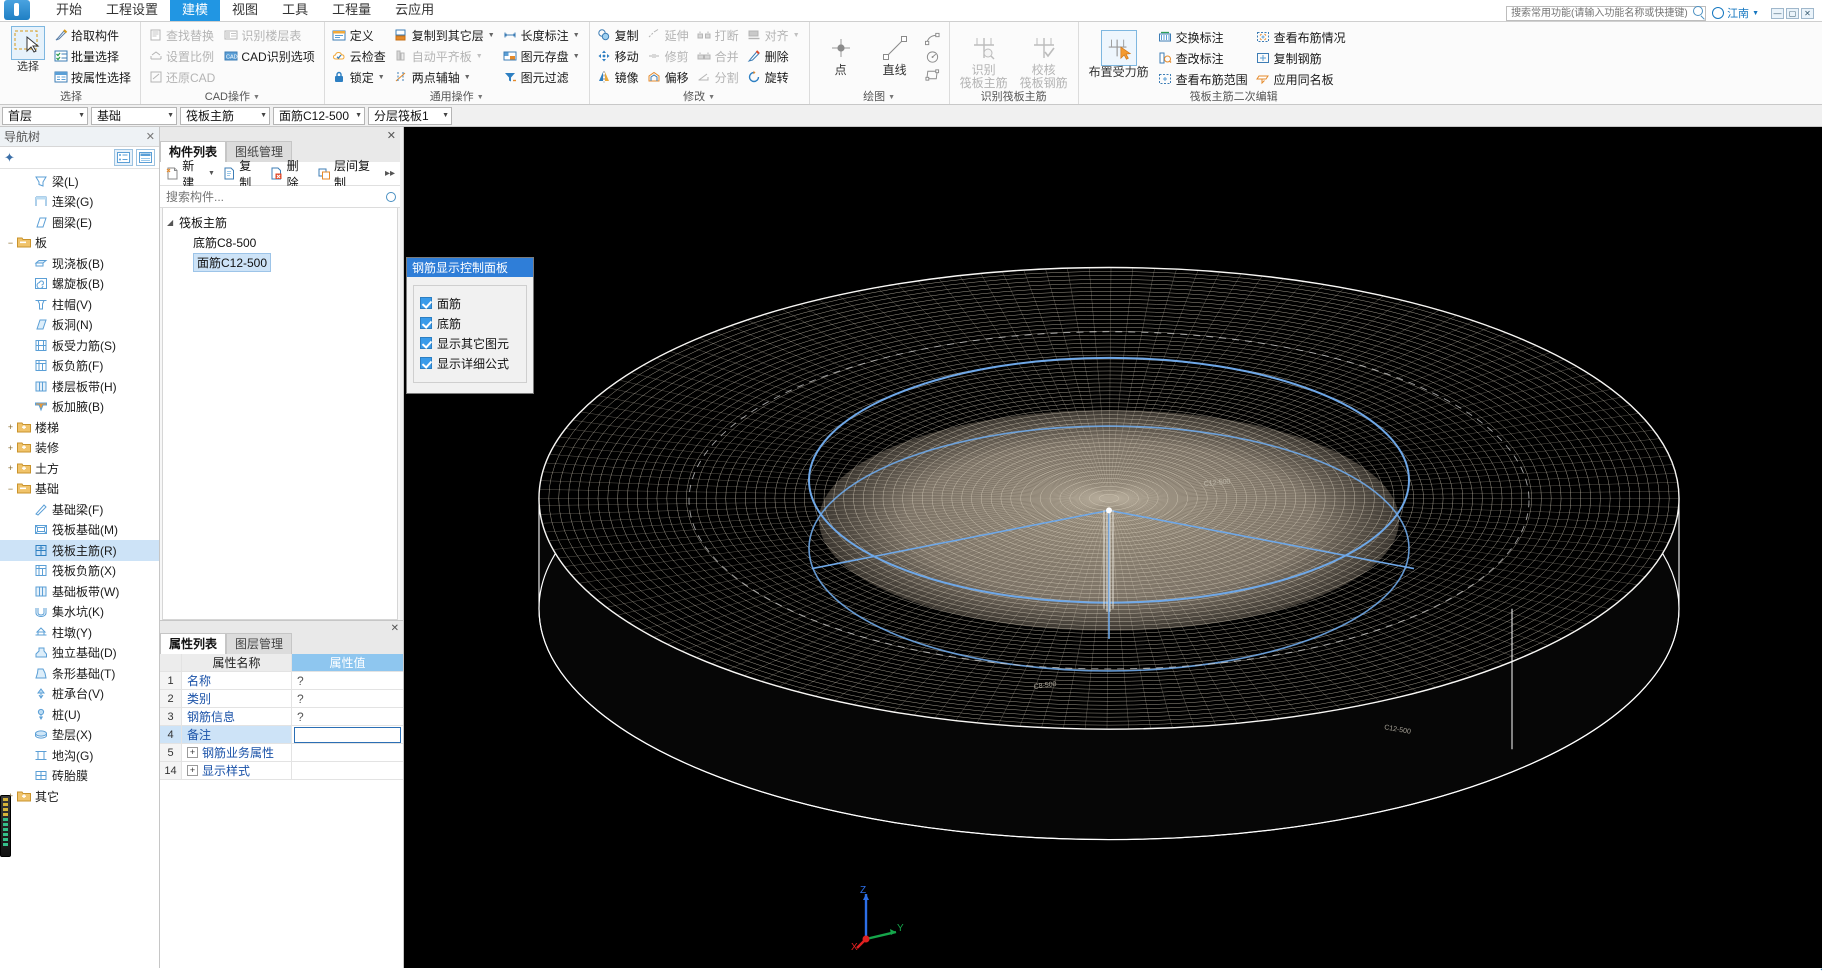 The height and width of the screenshot is (973, 1822). Describe the element at coordinates (774, 56) in the screenshot. I see `delete-button: 删除` at that location.